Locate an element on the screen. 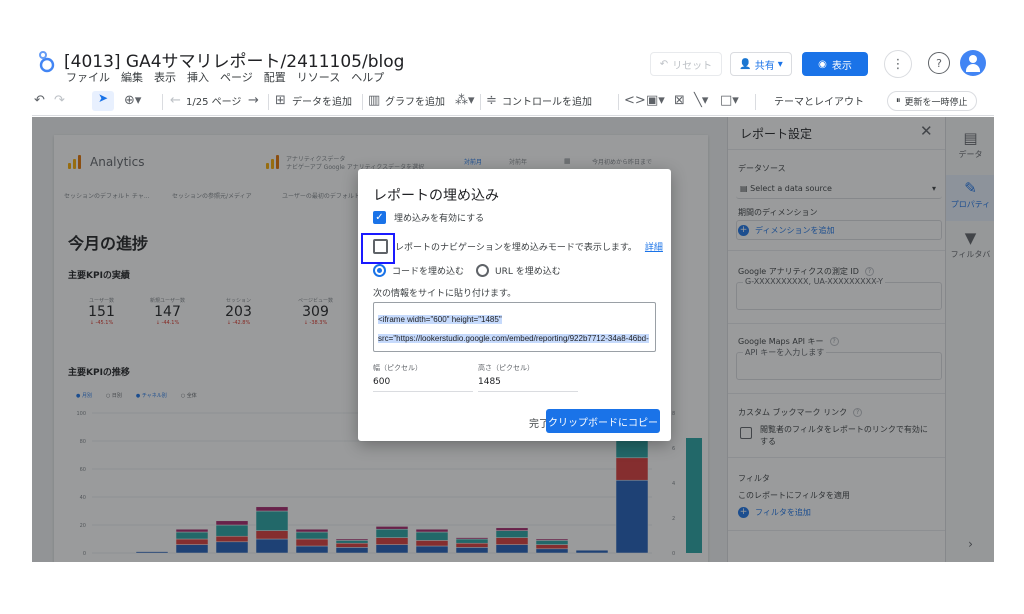  menu-resource: リソース is located at coordinates (318, 77).